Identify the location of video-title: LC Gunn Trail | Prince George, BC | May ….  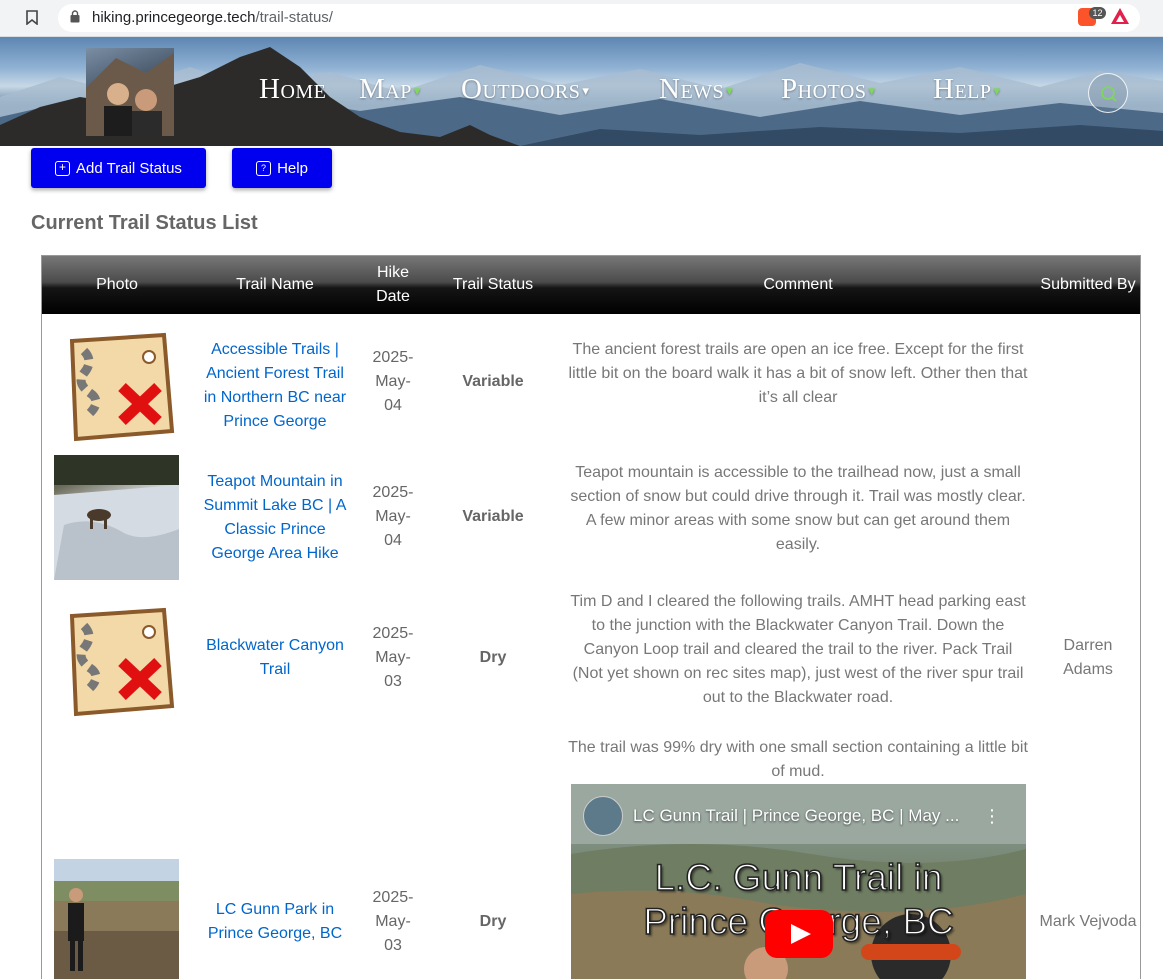
(796, 816).